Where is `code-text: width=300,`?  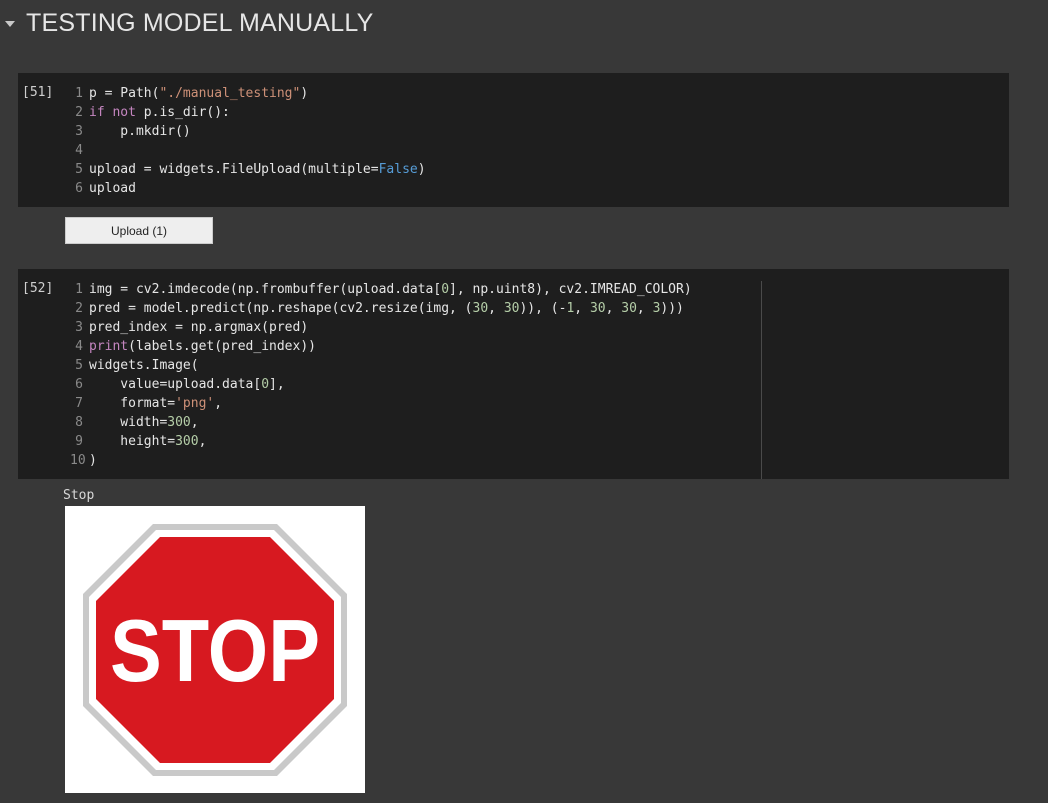 code-text: width=300, is located at coordinates (144, 422).